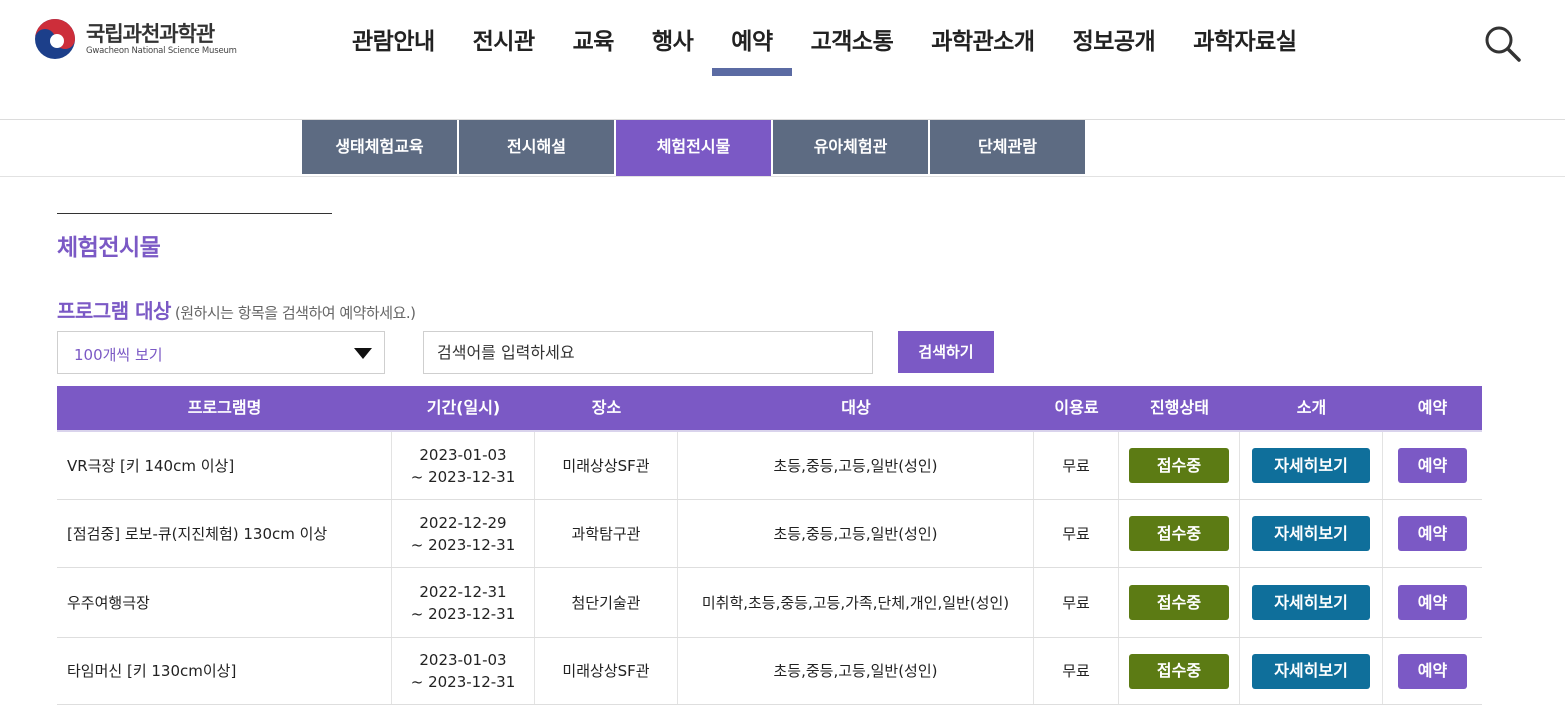  Describe the element at coordinates (1311, 407) in the screenshot. I see `header-intro: 소개` at that location.